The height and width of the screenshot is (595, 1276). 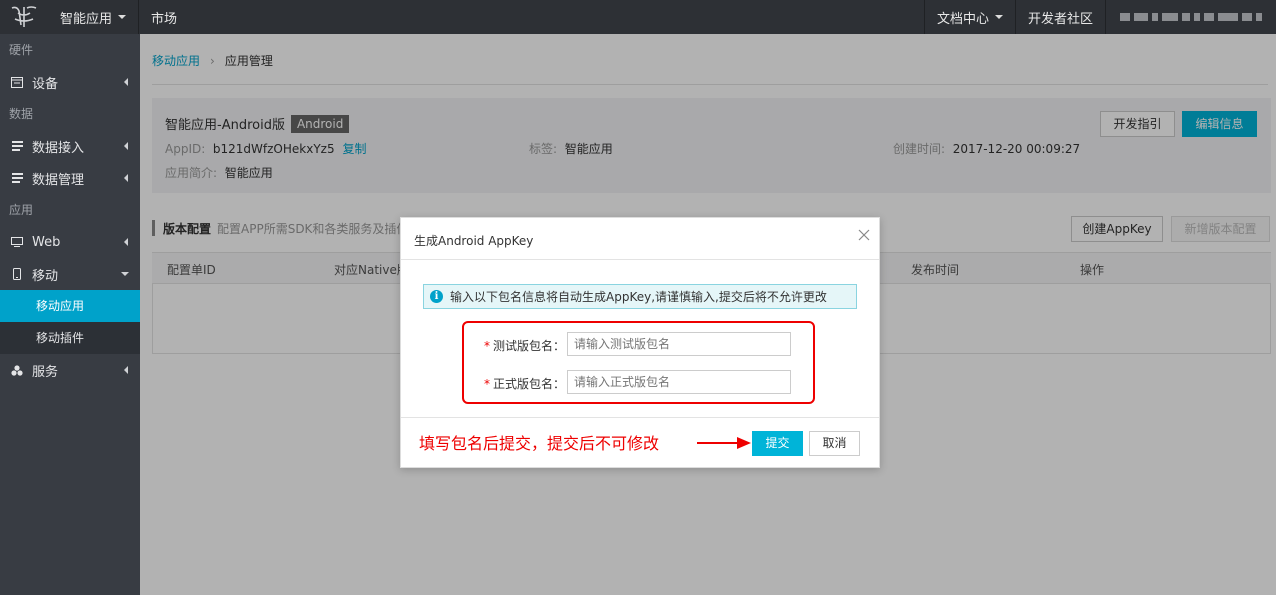 I want to click on close-icon, so click(x=864, y=235).